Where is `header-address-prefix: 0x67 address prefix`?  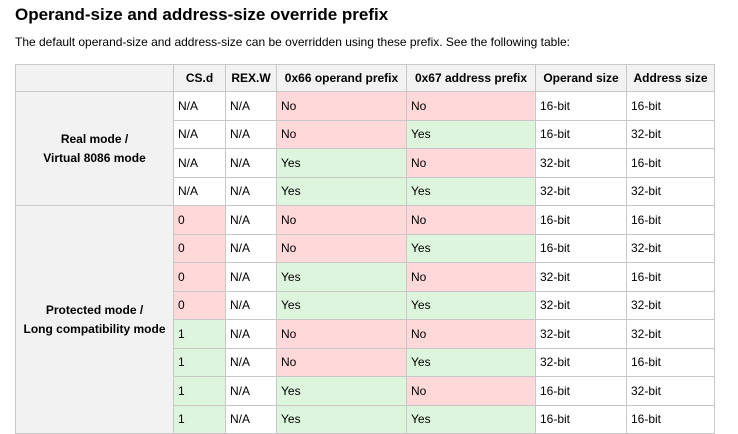
header-address-prefix: 0x67 address prefix is located at coordinates (471, 78).